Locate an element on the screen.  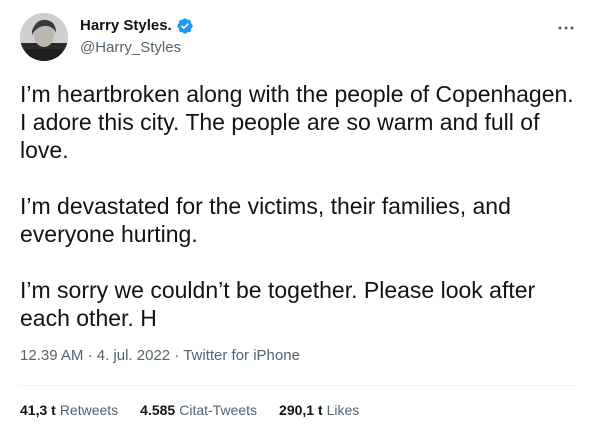
tweet-source-link: Twitter for iPhone is located at coordinates (241, 355).